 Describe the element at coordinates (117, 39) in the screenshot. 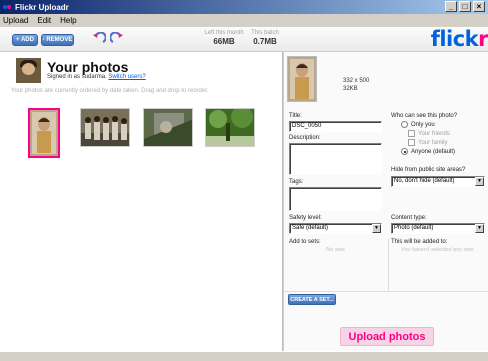

I see `rotate-right-icon` at that location.